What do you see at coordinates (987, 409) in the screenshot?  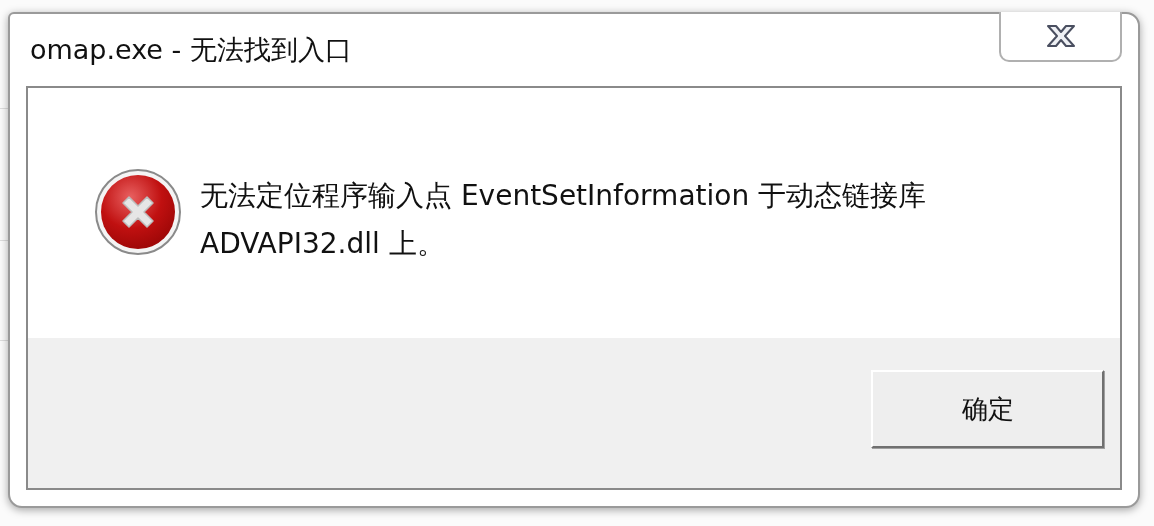 I see `ok-button: 确定` at bounding box center [987, 409].